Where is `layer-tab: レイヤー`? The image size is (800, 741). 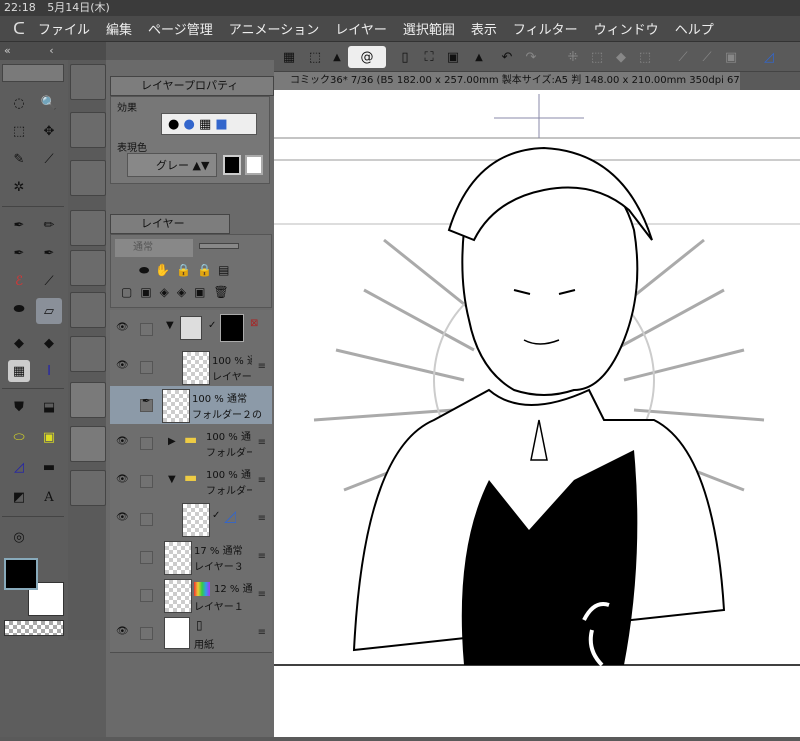 layer-tab: レイヤー is located at coordinates (170, 224).